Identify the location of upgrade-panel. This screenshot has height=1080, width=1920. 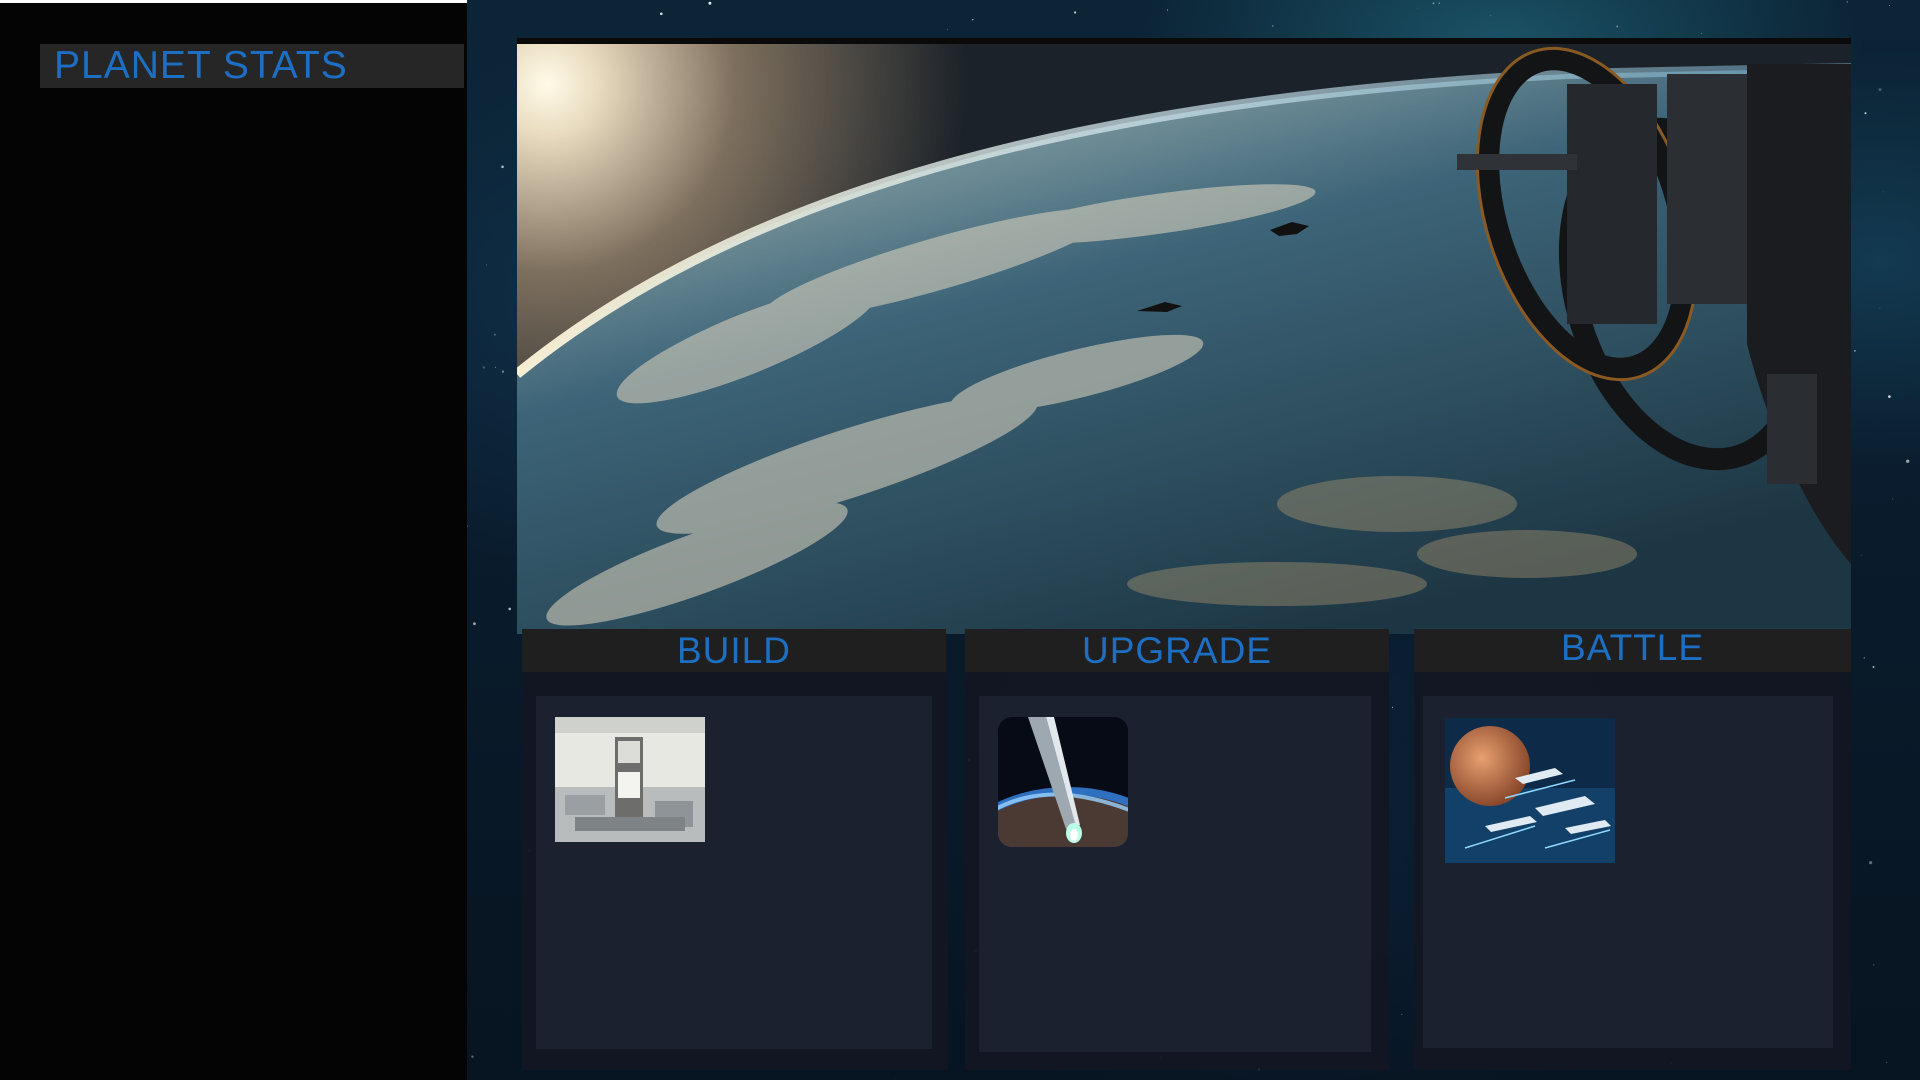
(1177, 871).